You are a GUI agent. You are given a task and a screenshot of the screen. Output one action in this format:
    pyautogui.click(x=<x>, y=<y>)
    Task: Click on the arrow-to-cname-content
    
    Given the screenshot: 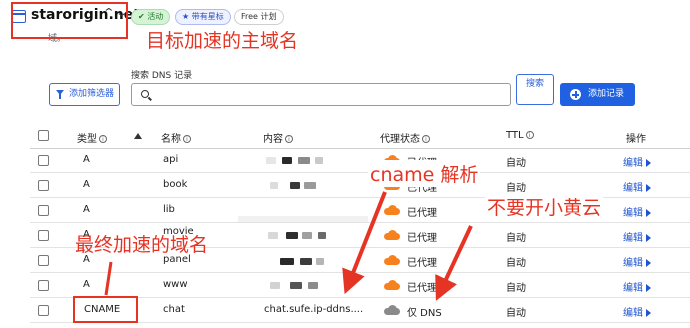 What is the action you would take?
    pyautogui.click(x=364, y=243)
    